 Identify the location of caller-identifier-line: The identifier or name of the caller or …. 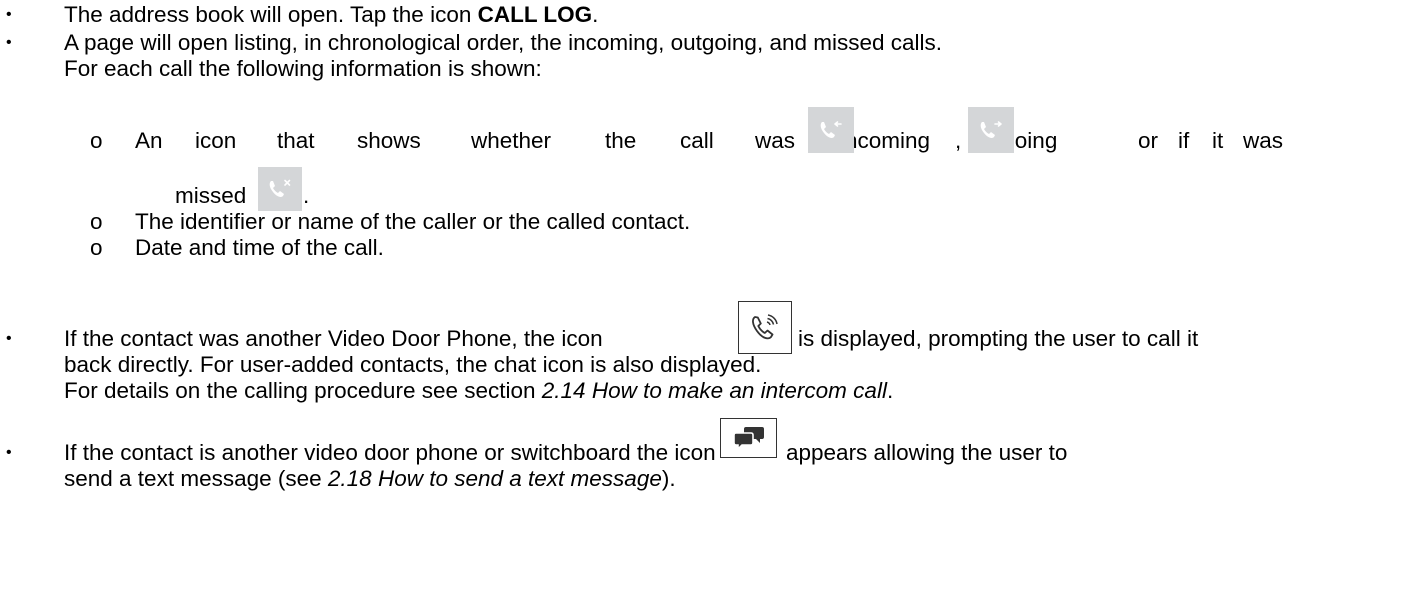
(413, 221).